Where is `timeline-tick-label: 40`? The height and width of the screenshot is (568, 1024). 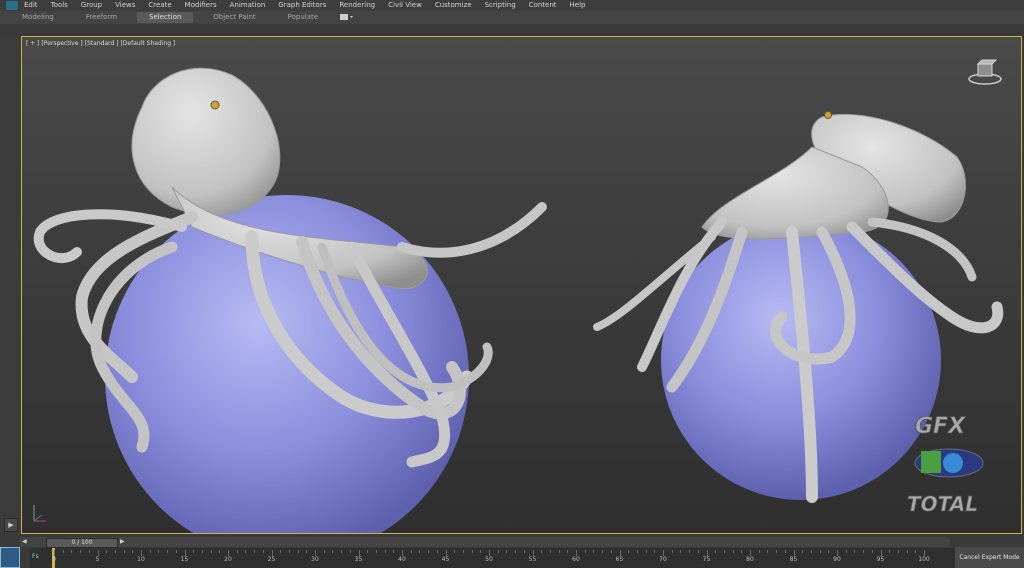
timeline-tick-label: 40 is located at coordinates (402, 559).